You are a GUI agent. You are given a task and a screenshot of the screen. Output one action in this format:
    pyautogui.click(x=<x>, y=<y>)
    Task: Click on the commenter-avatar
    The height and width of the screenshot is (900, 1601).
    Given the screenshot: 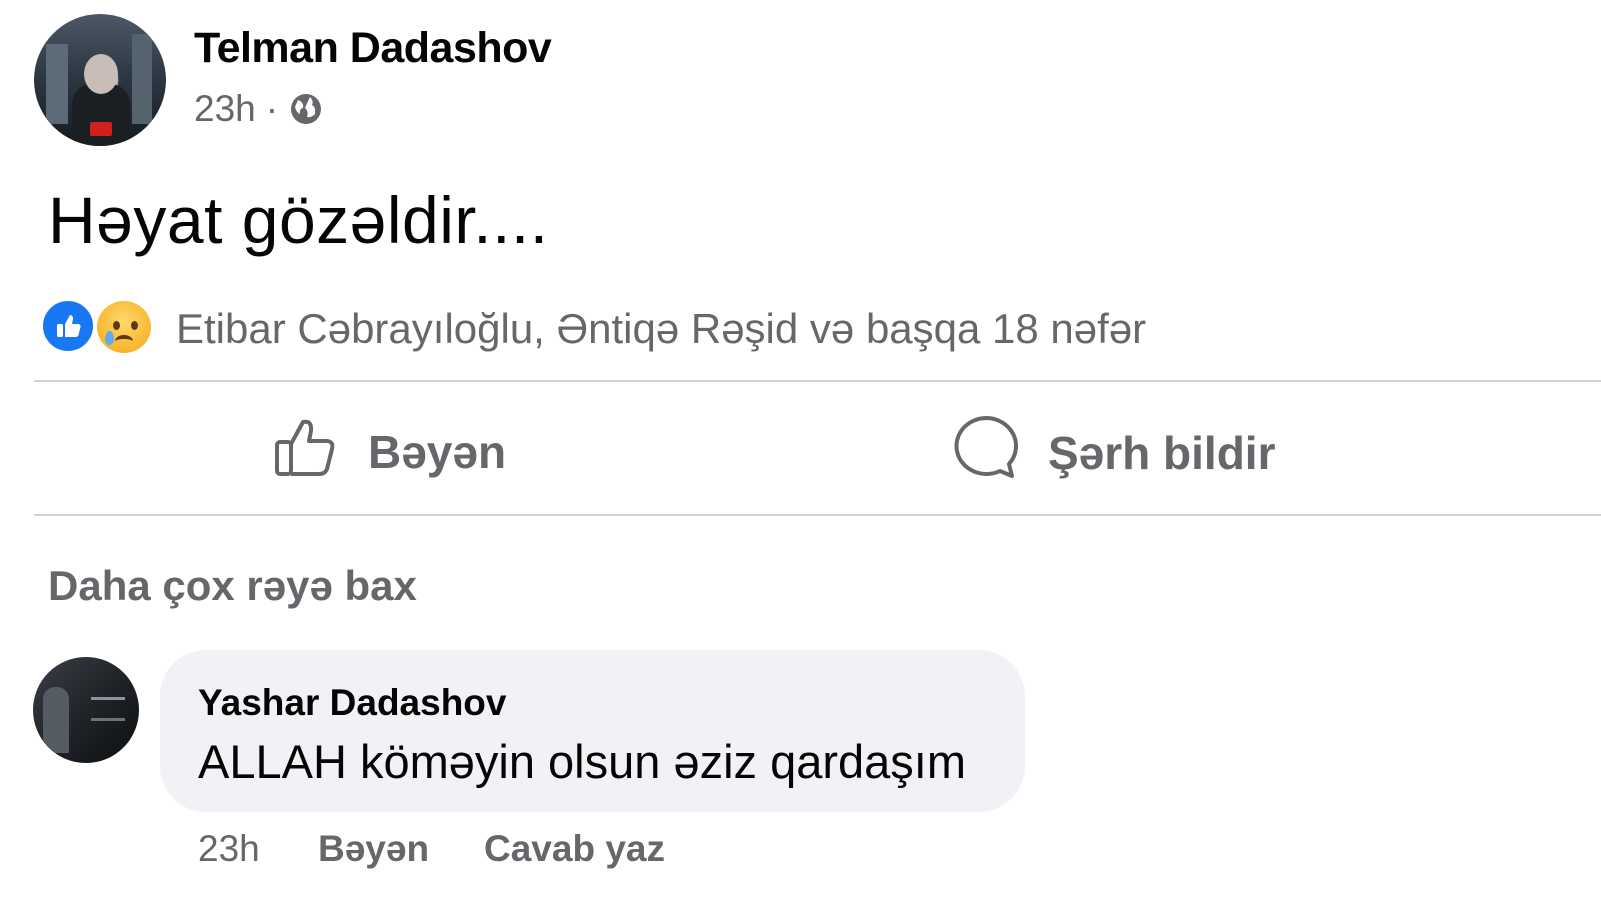 What is the action you would take?
    pyautogui.click(x=86, y=710)
    